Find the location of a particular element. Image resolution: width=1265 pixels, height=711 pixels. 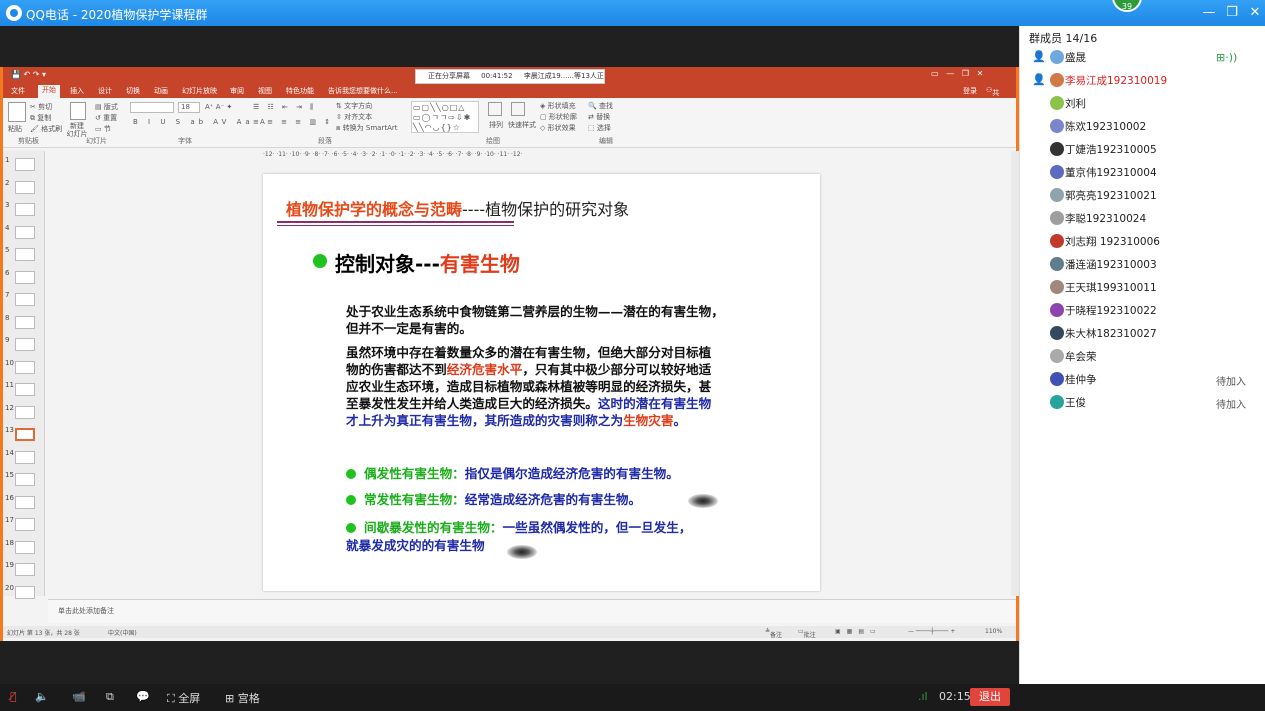

font-size-box: 18 is located at coordinates (189, 107).